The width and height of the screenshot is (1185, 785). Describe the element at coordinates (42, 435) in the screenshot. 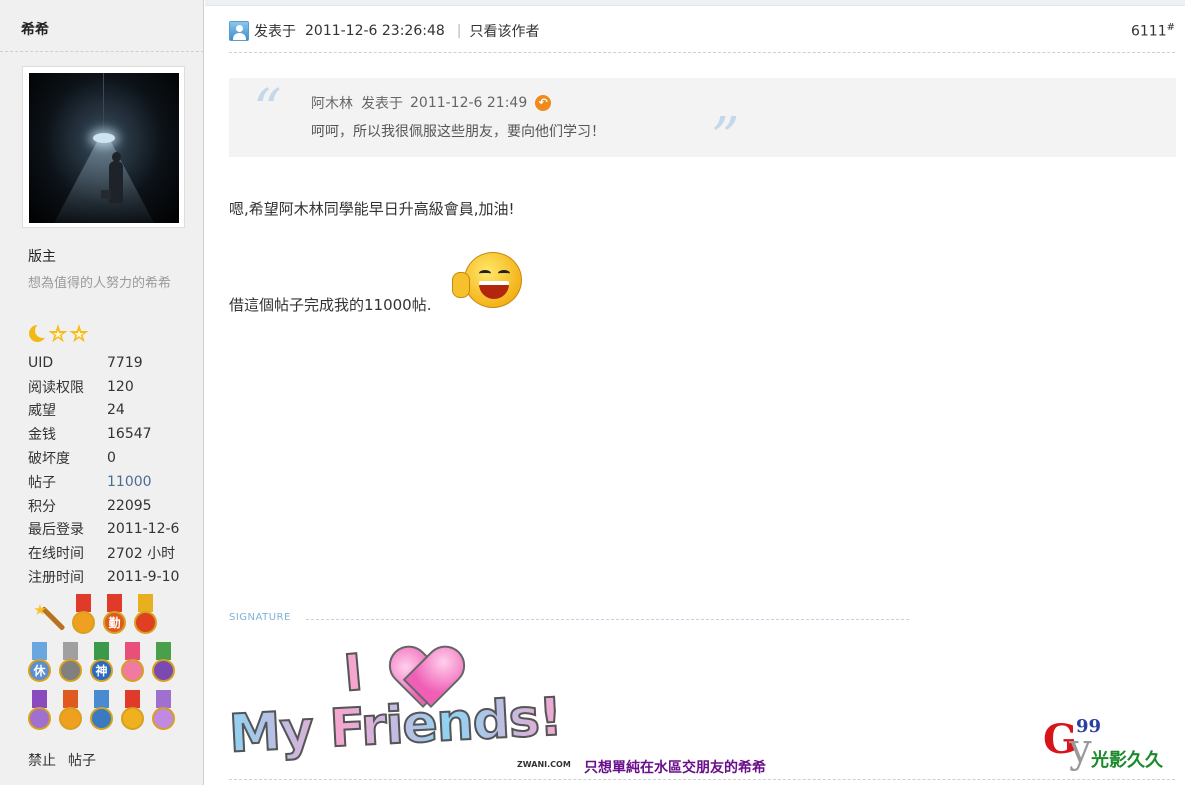

I see `stat-label: 金钱` at that location.